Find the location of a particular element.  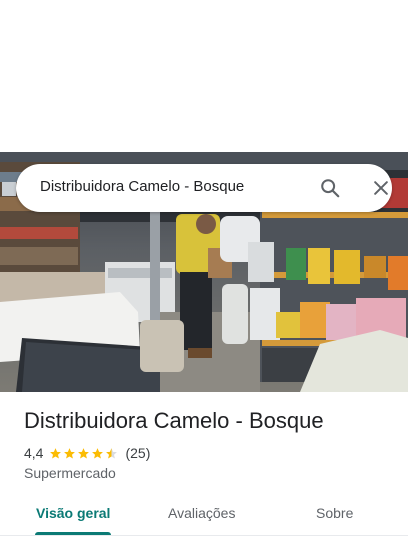

star-half-icon is located at coordinates (112, 453).